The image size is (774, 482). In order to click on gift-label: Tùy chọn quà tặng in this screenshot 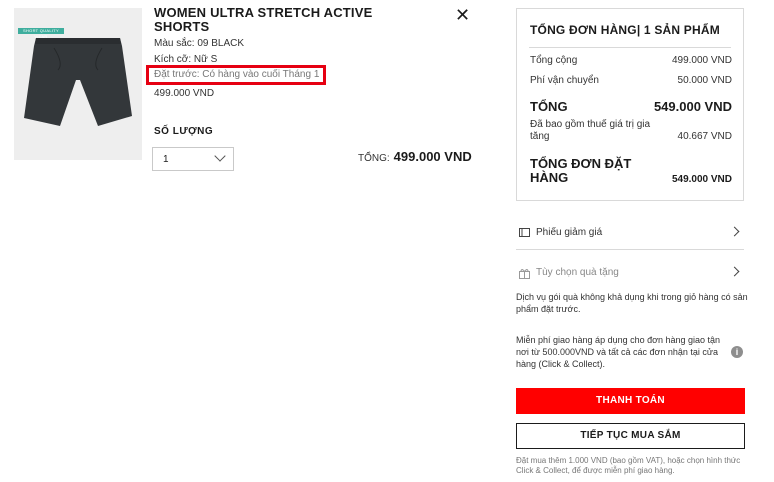, I will do `click(577, 272)`.